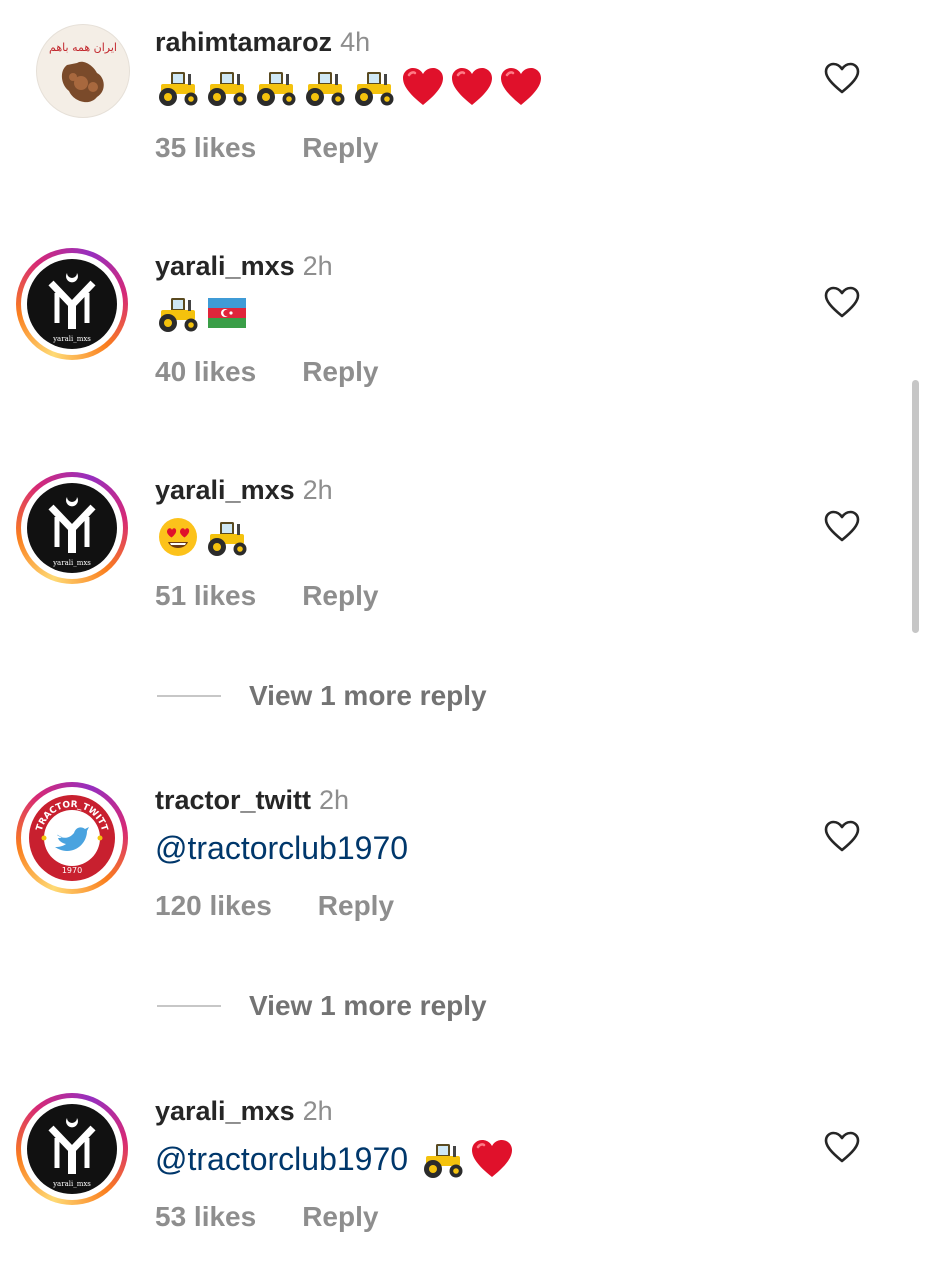 This screenshot has height=1280, width=929. What do you see at coordinates (266, 148) in the screenshot?
I see `comment-meta: 35 likes Reply` at bounding box center [266, 148].